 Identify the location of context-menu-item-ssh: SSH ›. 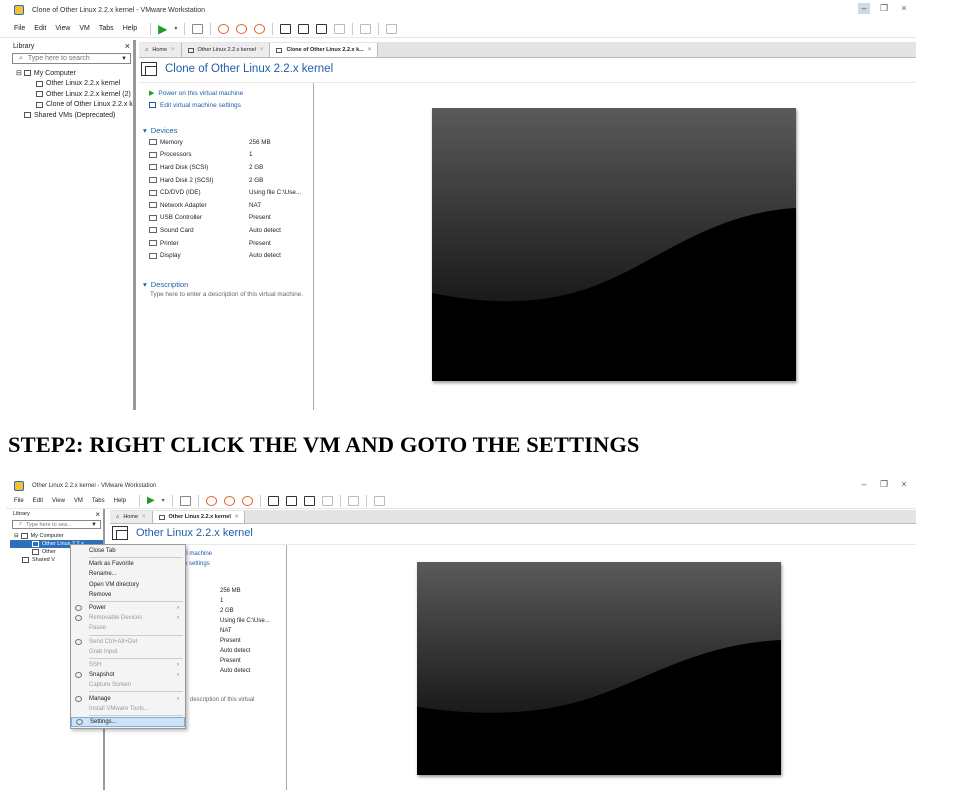
(128, 665).